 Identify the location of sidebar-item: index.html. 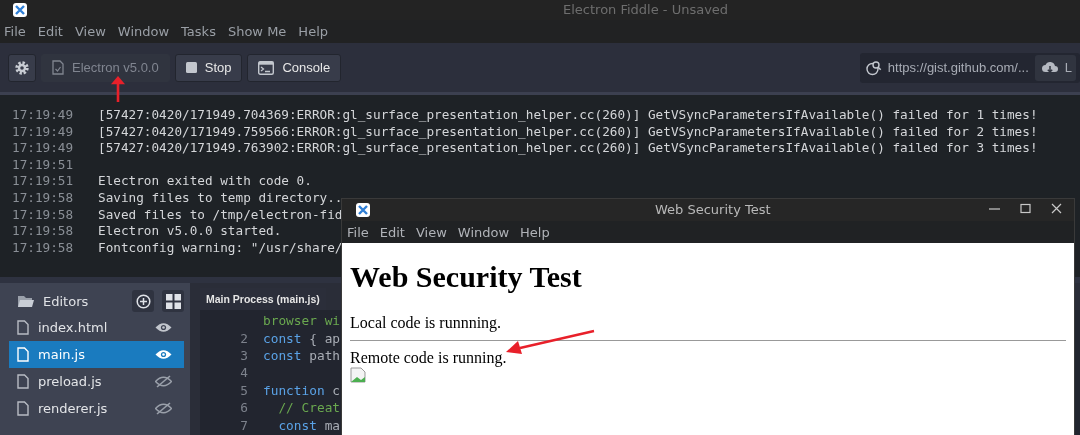
(96, 327).